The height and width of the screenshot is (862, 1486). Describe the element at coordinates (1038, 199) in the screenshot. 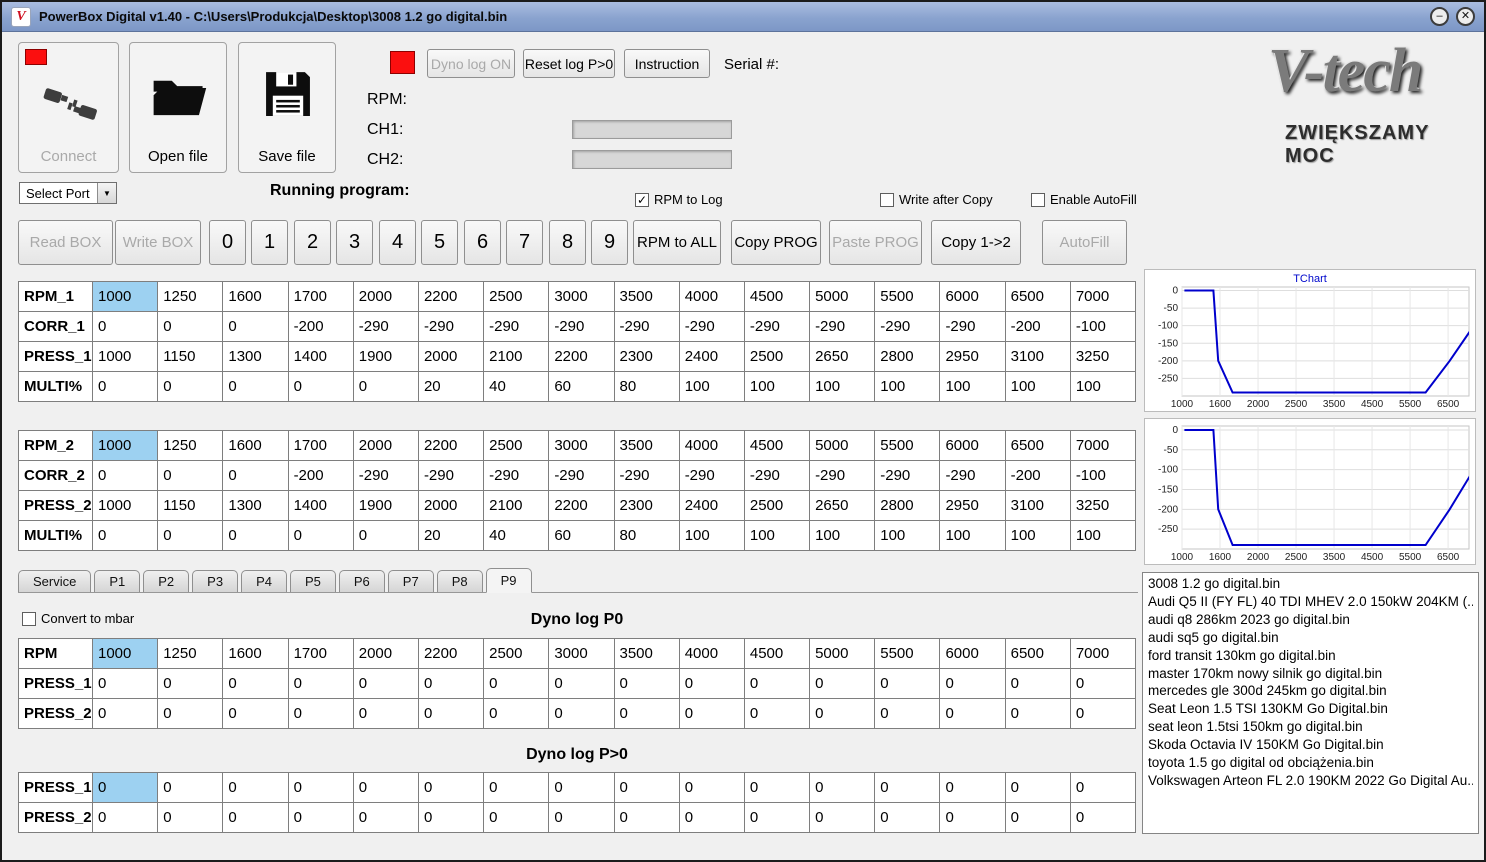

I see `checkbox-box` at that location.